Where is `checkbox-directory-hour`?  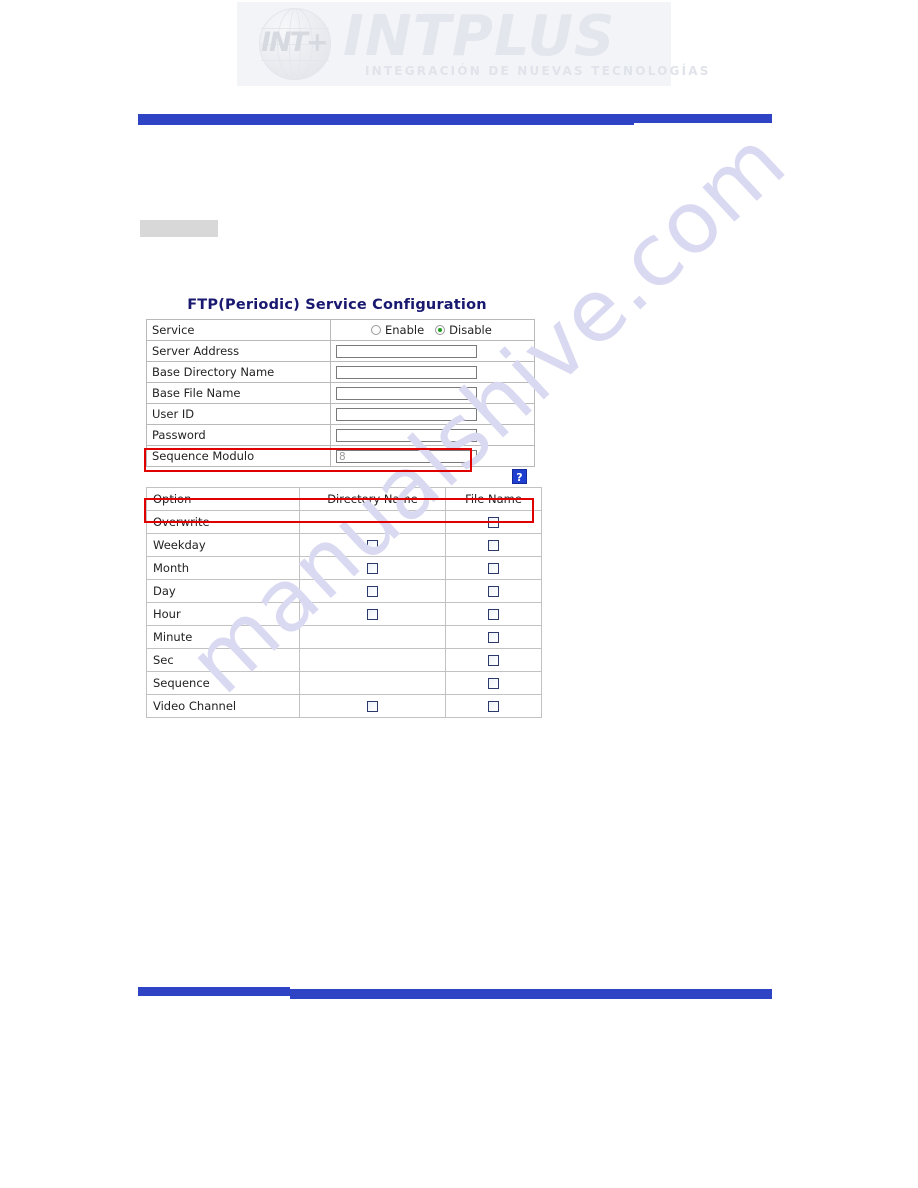
checkbox-directory-hour is located at coordinates (372, 614).